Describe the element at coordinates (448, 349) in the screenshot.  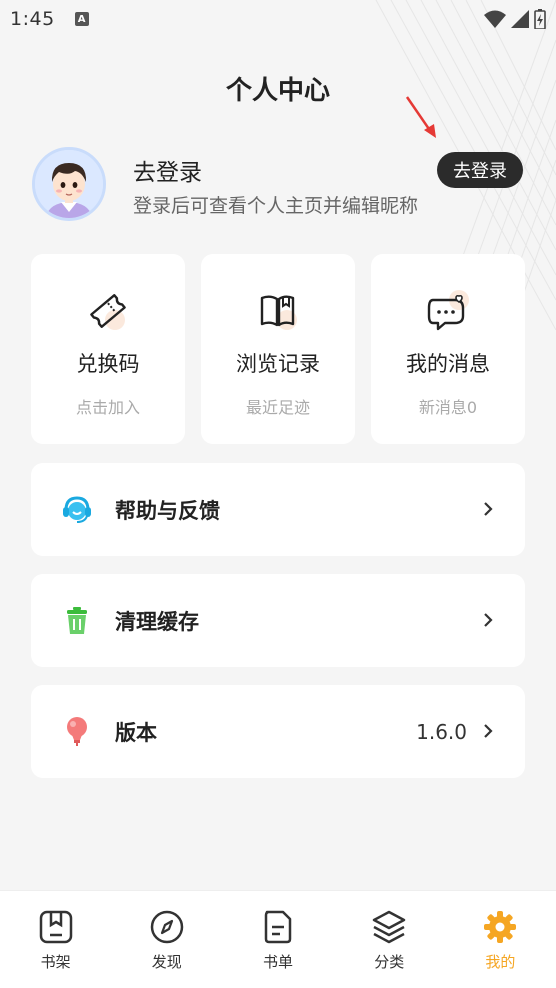
I see `card-my-messages: 我的消息 新消息0` at that location.